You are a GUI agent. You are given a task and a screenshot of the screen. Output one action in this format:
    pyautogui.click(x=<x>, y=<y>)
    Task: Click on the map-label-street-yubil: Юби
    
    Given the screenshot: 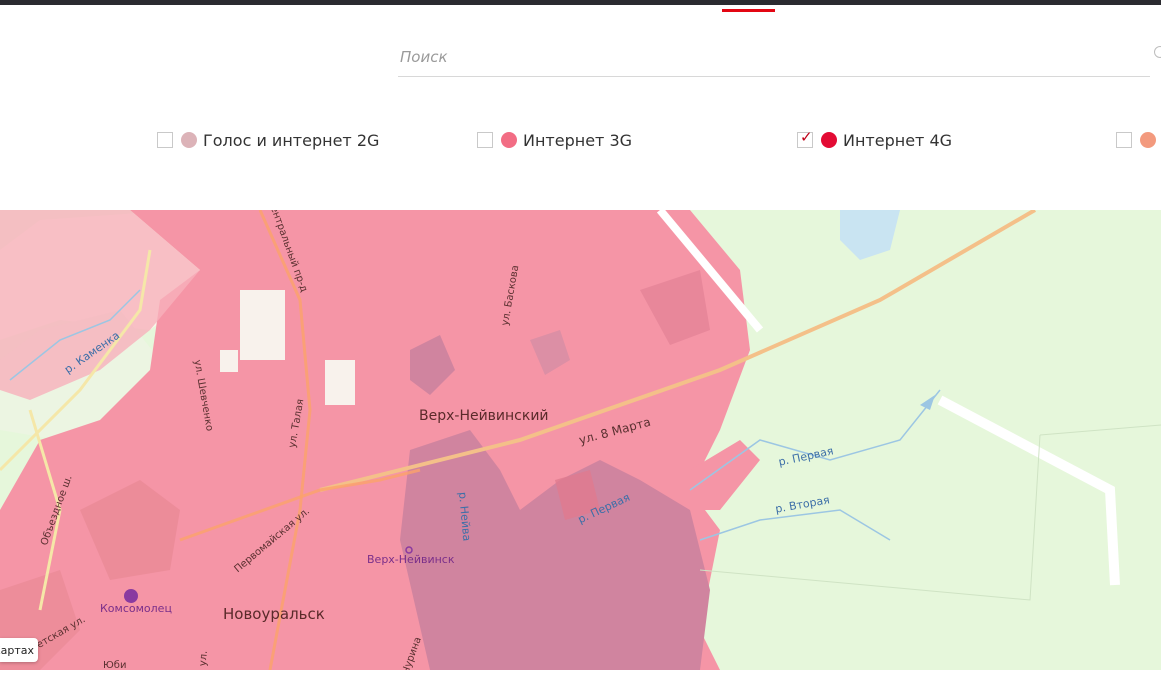 What is the action you would take?
    pyautogui.click(x=115, y=665)
    